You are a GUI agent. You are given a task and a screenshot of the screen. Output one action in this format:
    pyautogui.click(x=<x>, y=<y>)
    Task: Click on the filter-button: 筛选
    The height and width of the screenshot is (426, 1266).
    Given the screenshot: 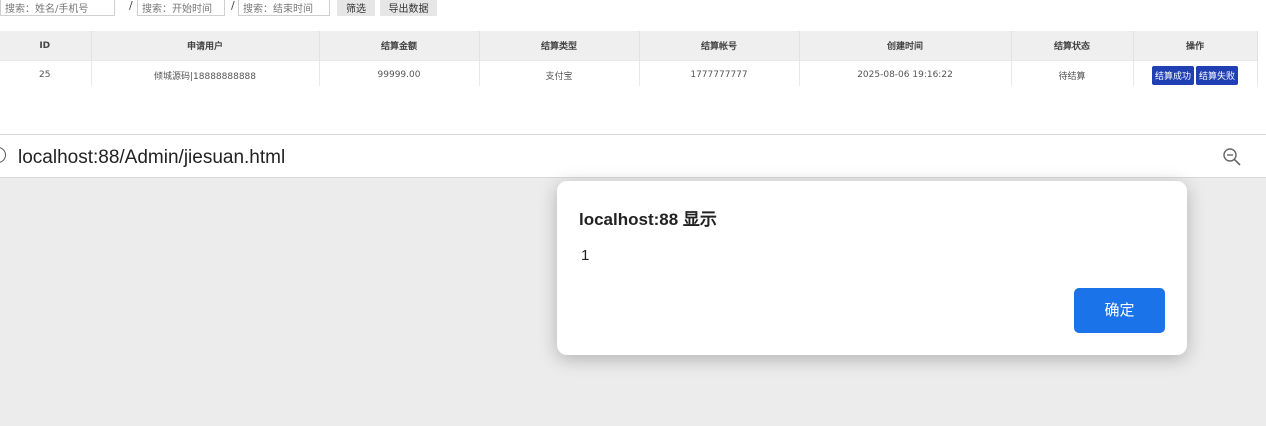 What is the action you would take?
    pyautogui.click(x=356, y=8)
    